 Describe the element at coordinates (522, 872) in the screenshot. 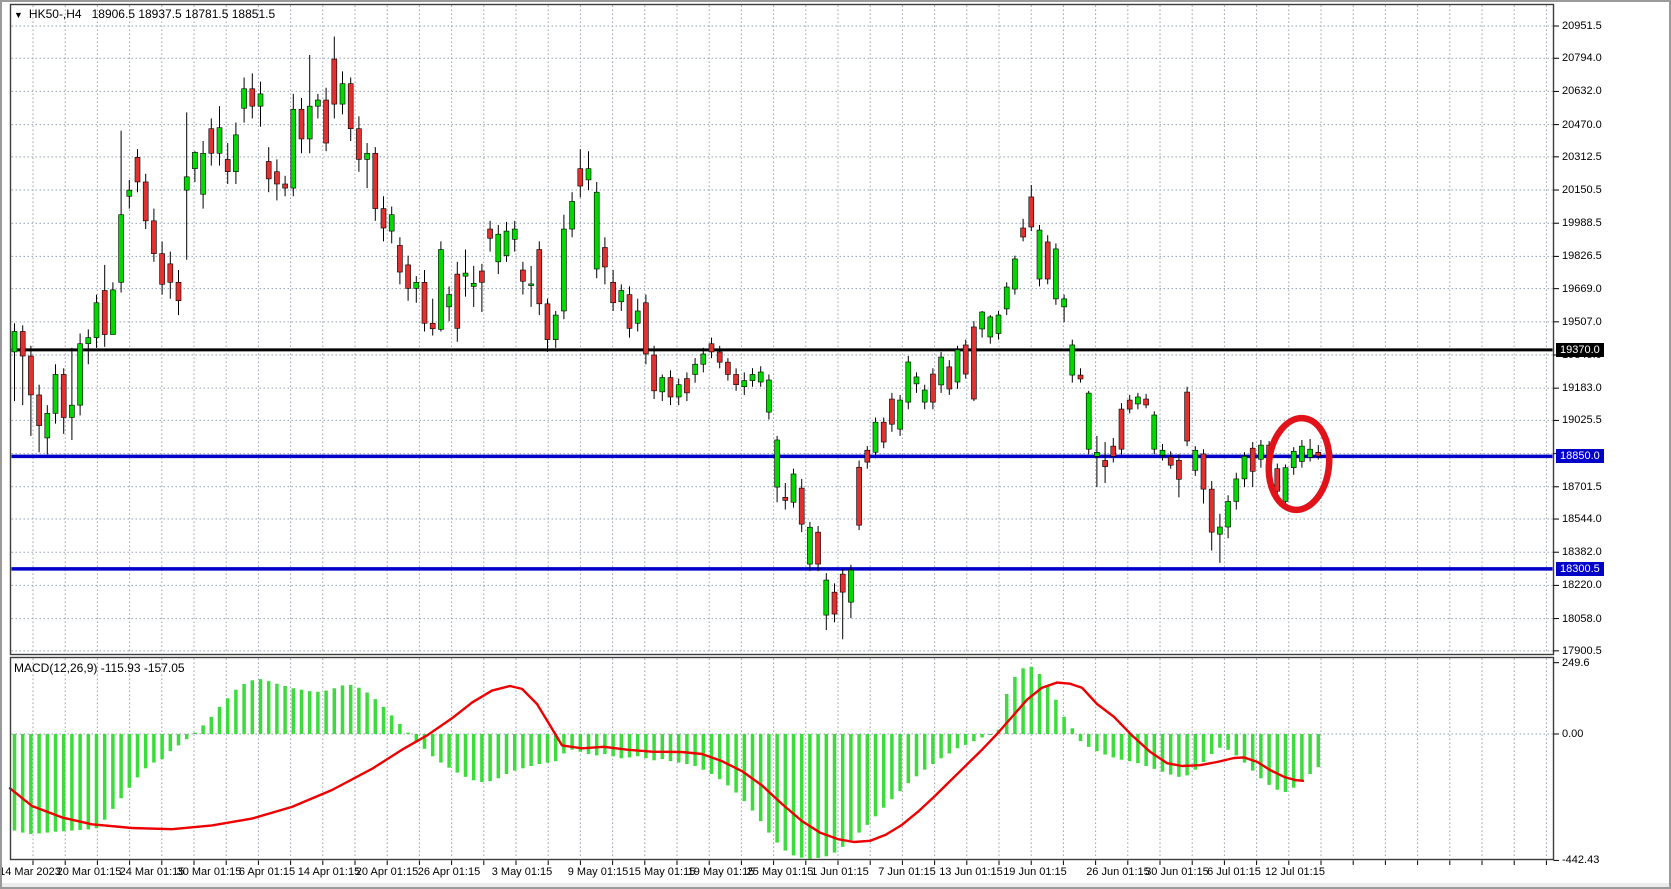

I see `date-tick-label: 3 May 01:15` at that location.